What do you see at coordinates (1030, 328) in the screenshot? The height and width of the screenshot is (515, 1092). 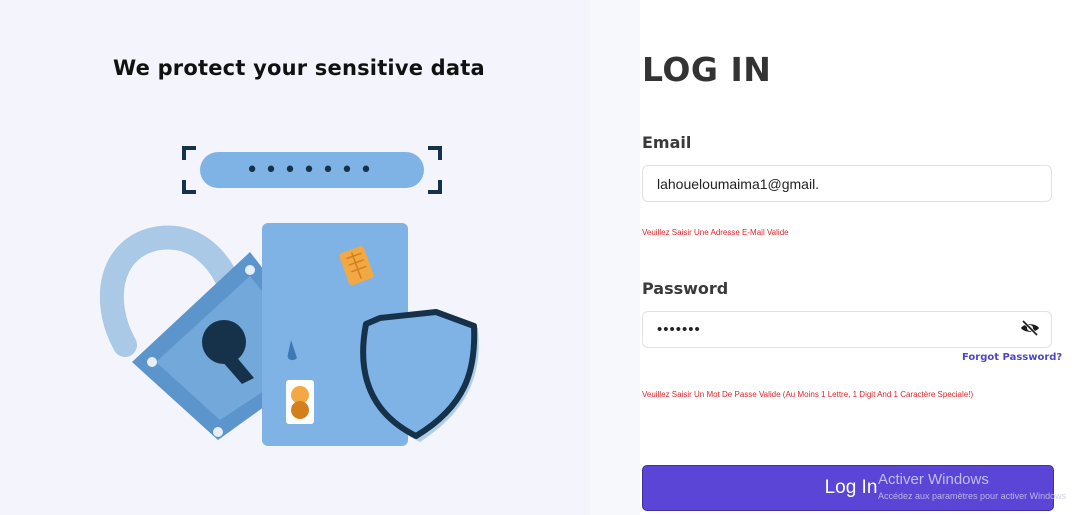 I see `eye-slash-icon` at bounding box center [1030, 328].